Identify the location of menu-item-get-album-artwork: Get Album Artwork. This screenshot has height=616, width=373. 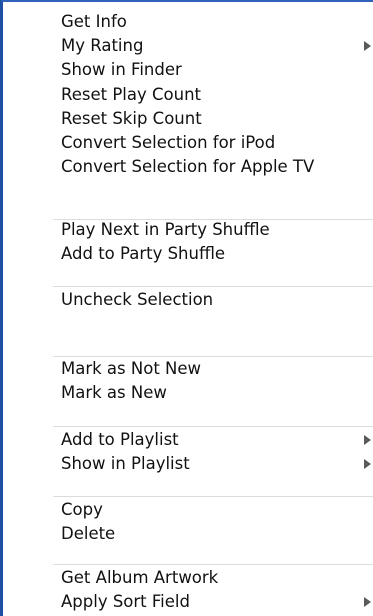
(188, 578).